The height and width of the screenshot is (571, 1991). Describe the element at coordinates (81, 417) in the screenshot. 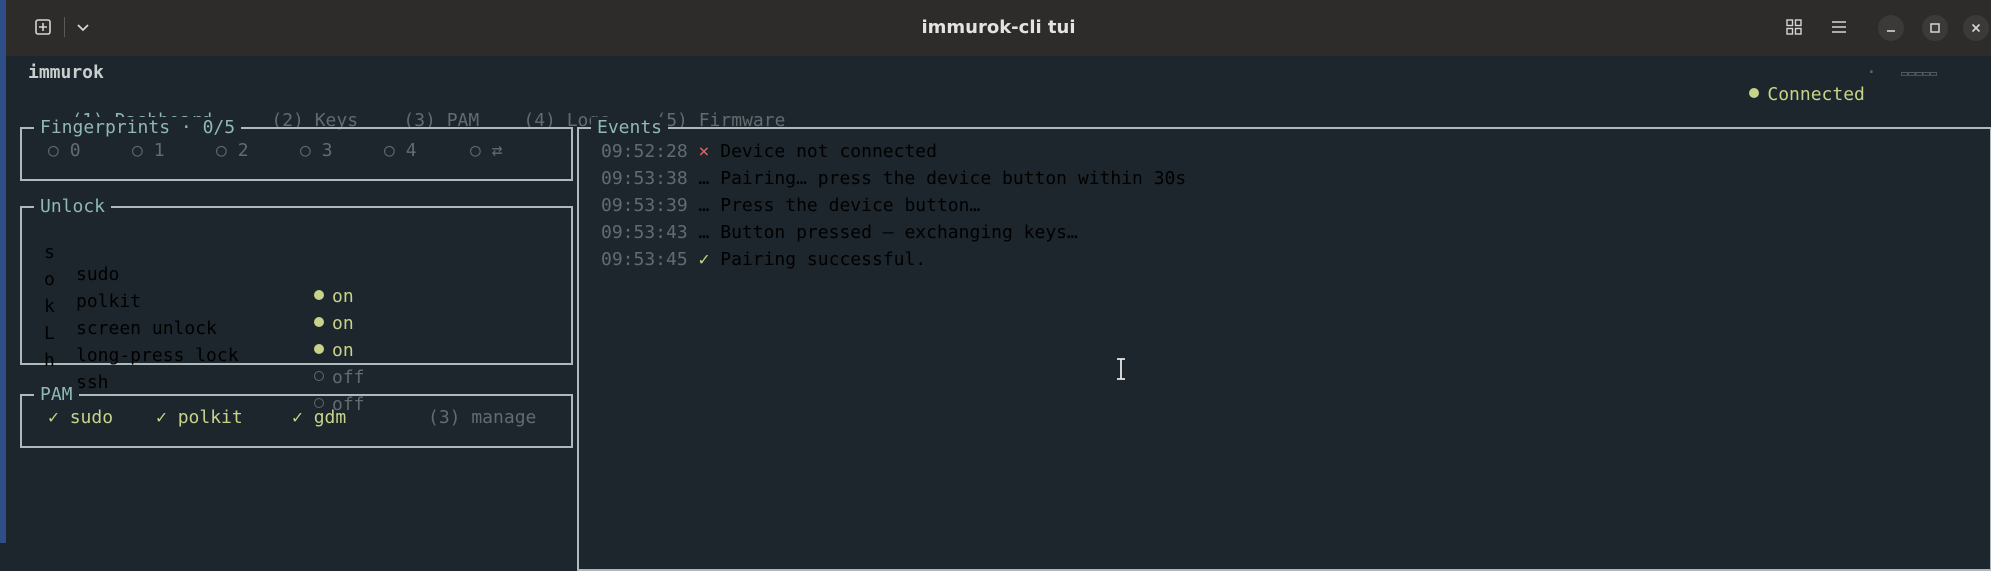

I see `pam-item-sudo: ✓ sudo` at that location.